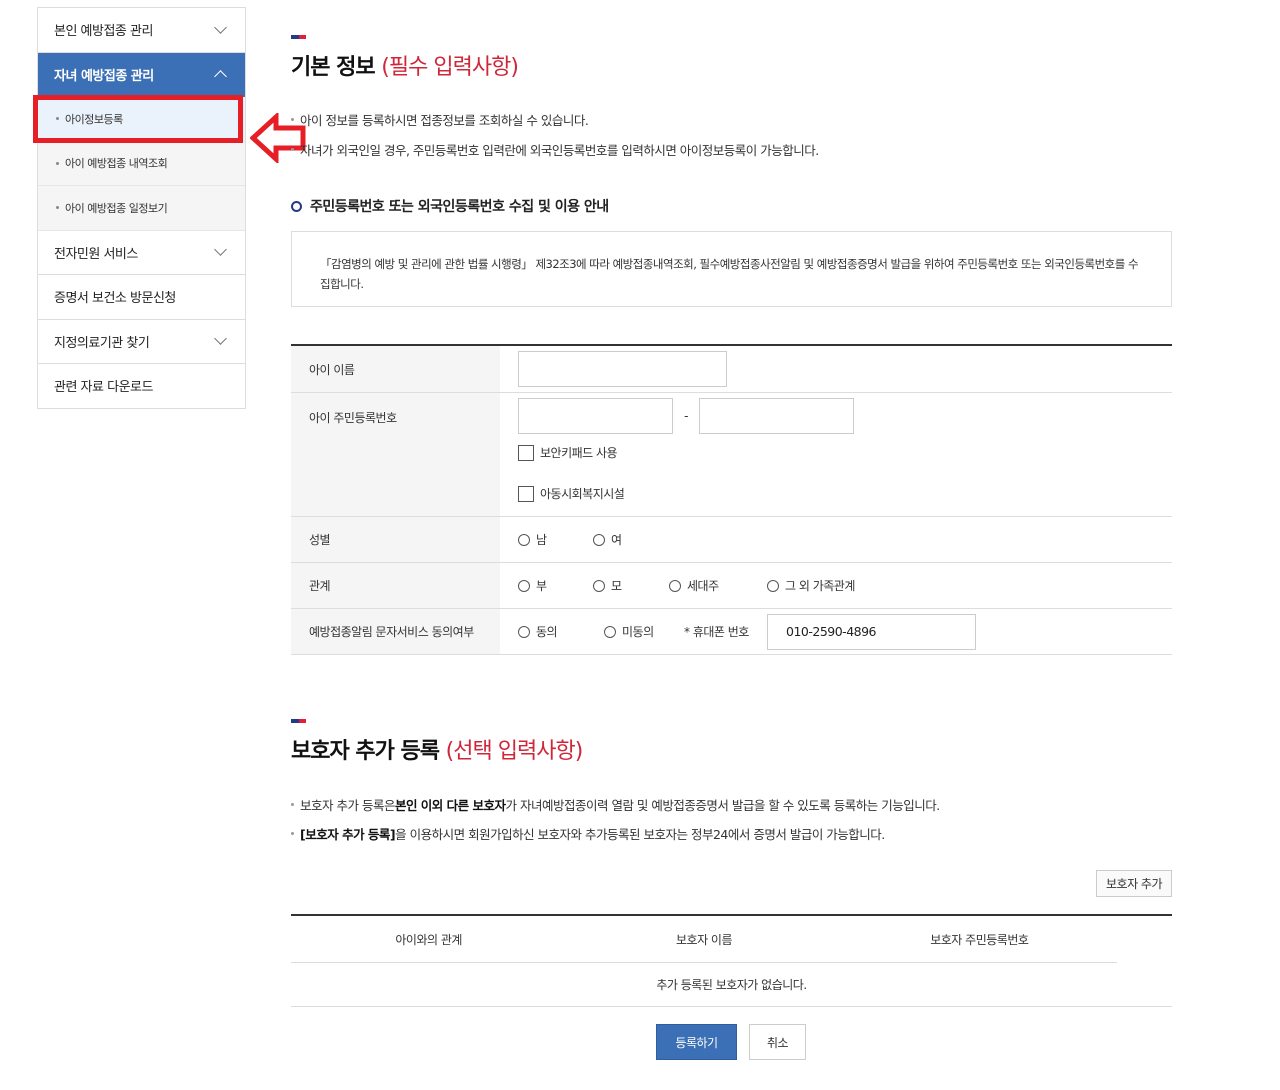 The height and width of the screenshot is (1090, 1280). Describe the element at coordinates (555, 585) in the screenshot. I see `relation-father-radio: 부` at that location.